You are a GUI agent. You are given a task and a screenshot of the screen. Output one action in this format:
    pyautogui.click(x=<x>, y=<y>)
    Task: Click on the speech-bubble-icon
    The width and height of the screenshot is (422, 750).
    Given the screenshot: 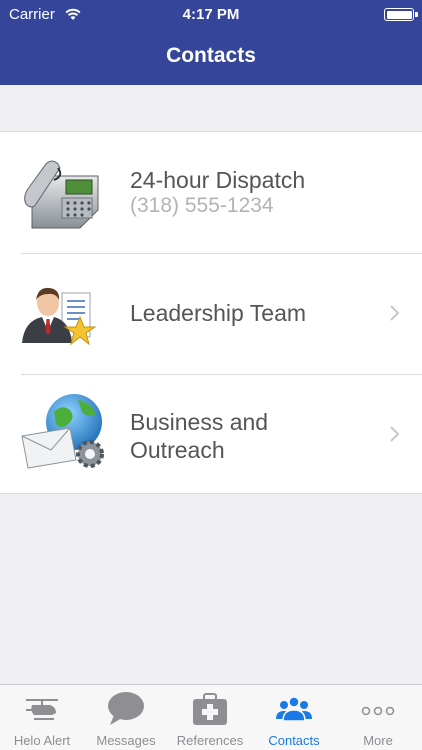 What is the action you would take?
    pyautogui.click(x=126, y=708)
    